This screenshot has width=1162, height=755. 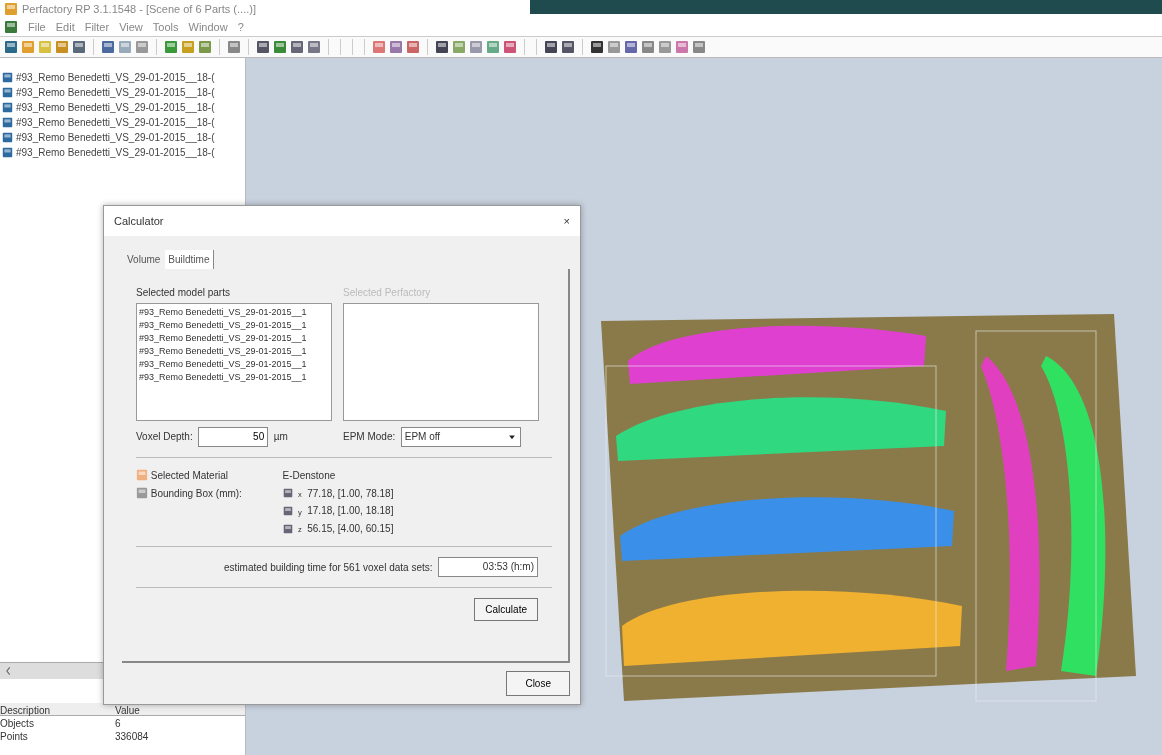 What do you see at coordinates (139, 221) in the screenshot?
I see `dialog-title: Calculator` at bounding box center [139, 221].